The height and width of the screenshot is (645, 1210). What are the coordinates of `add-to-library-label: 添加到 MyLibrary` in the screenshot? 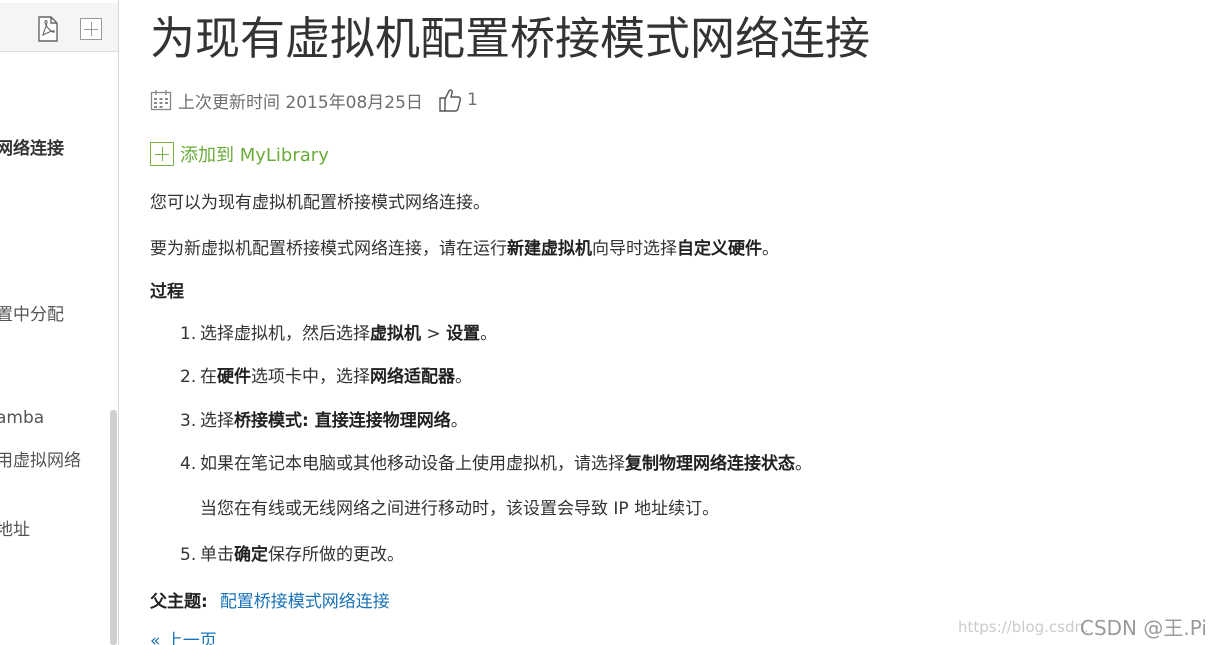 It's located at (254, 155).